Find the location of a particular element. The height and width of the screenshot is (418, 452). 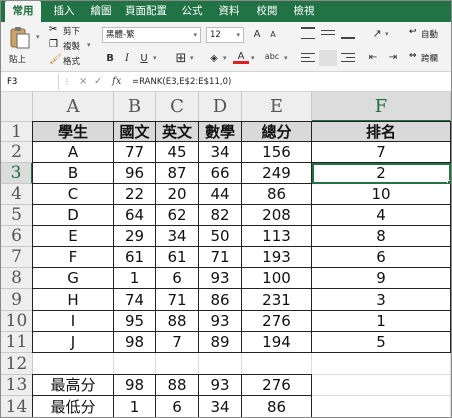

cell-b1: 國文 is located at coordinates (135, 131).